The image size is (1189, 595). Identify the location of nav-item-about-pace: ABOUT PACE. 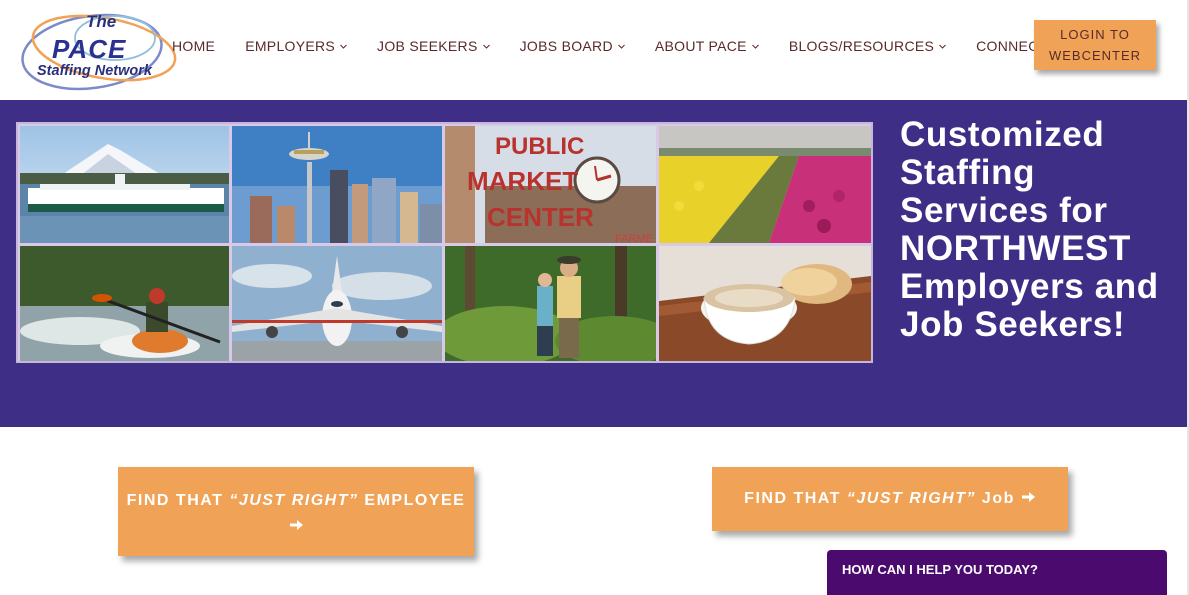
(707, 46).